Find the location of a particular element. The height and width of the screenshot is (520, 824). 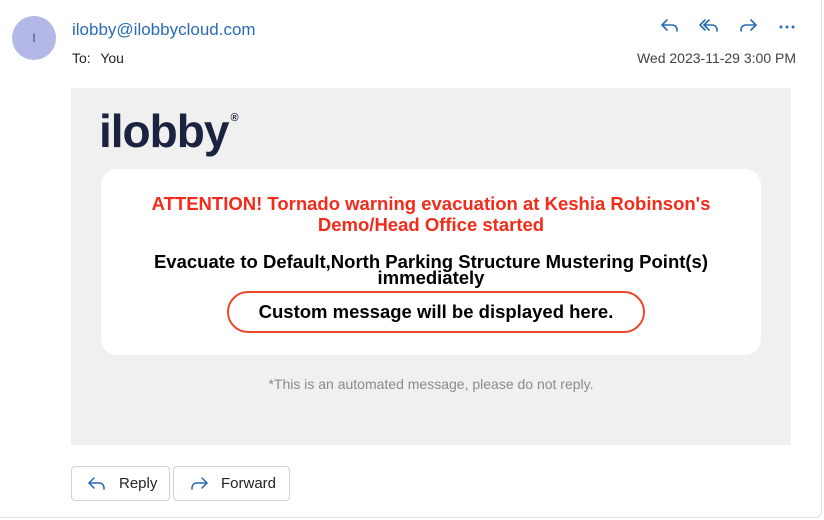

reply-action-button is located at coordinates (669, 26).